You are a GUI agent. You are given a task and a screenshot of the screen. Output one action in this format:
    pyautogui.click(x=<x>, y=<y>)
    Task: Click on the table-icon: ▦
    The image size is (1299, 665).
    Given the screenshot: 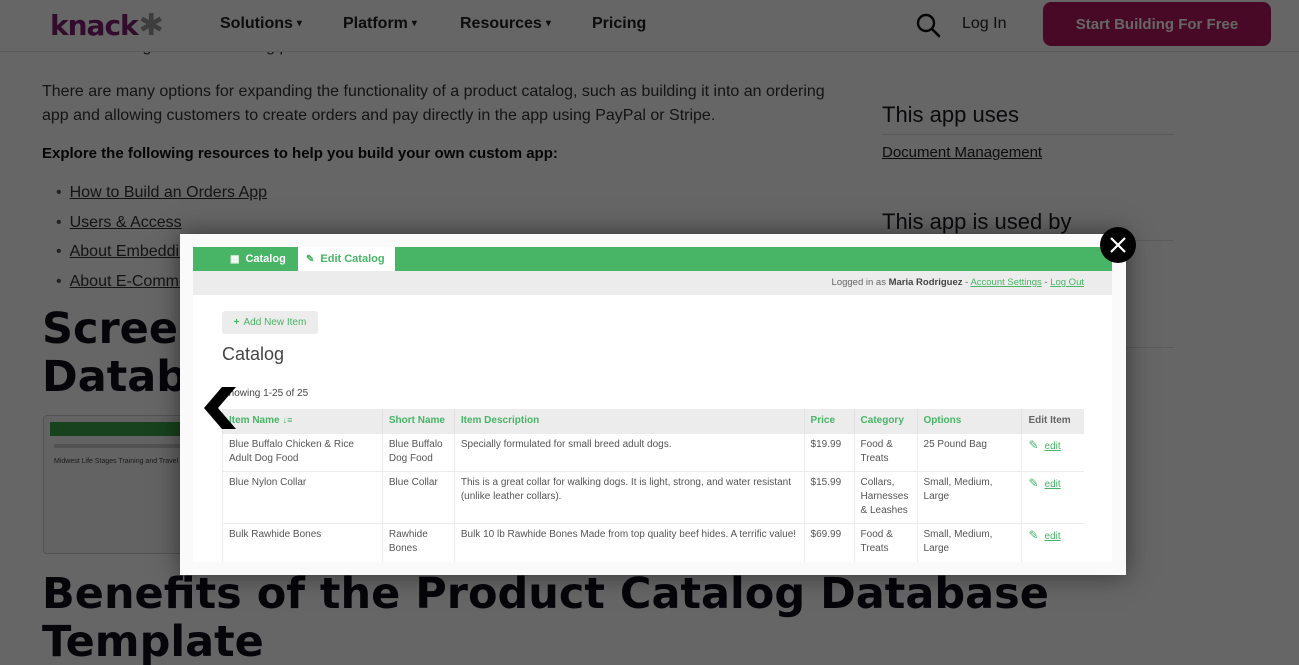 What is the action you would take?
    pyautogui.click(x=235, y=259)
    